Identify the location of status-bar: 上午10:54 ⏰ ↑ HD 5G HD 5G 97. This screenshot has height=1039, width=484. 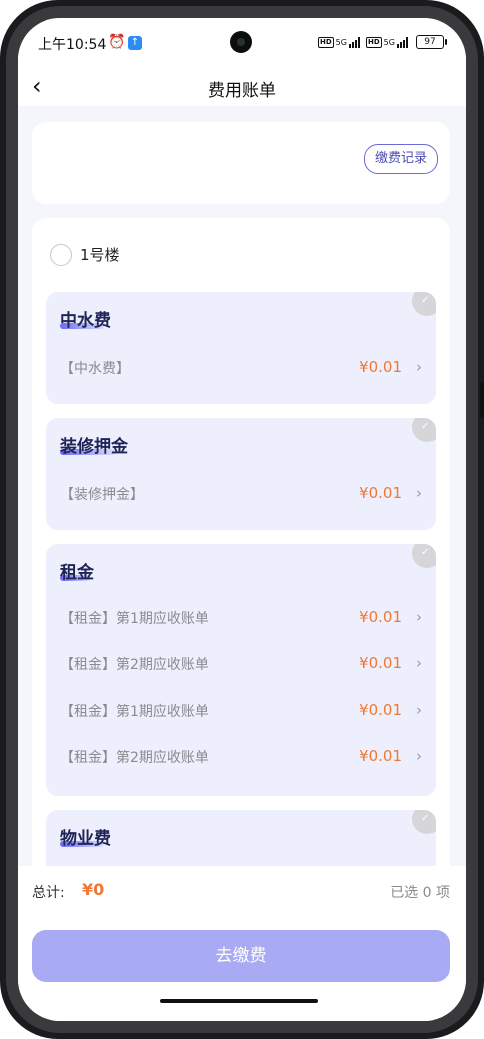
(242, 43).